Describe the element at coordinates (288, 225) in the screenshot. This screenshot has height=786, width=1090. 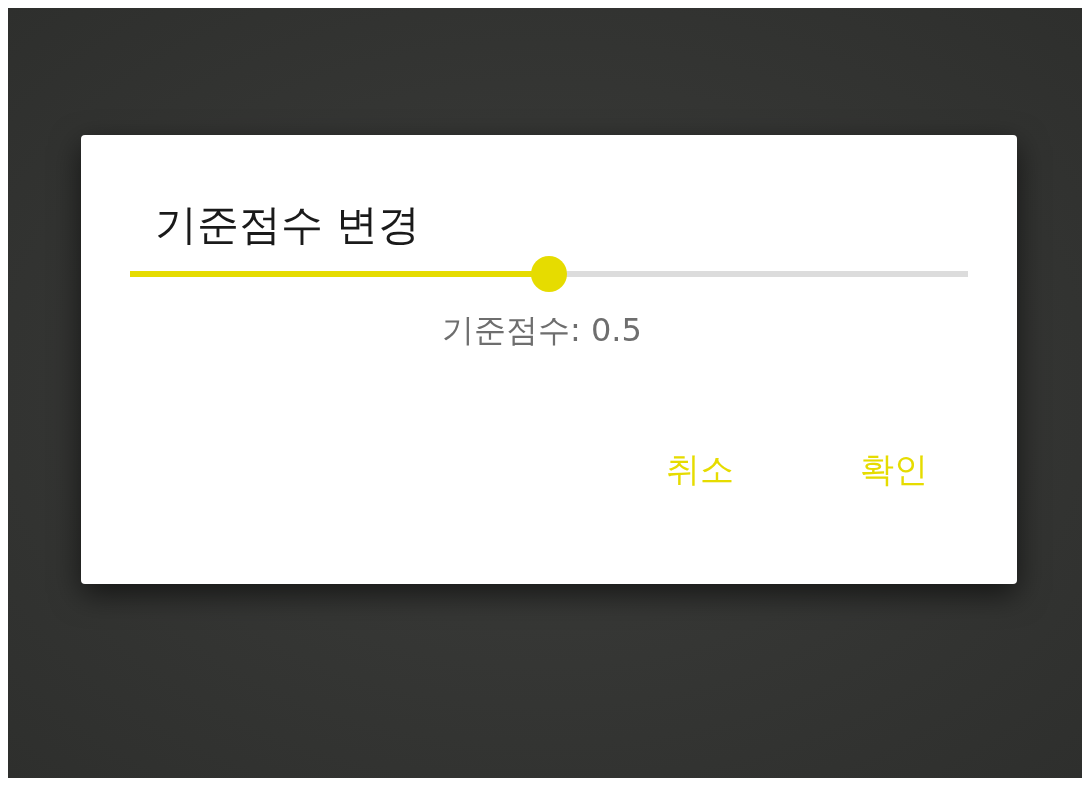
I see `dialog-title: 기준점수 변경` at that location.